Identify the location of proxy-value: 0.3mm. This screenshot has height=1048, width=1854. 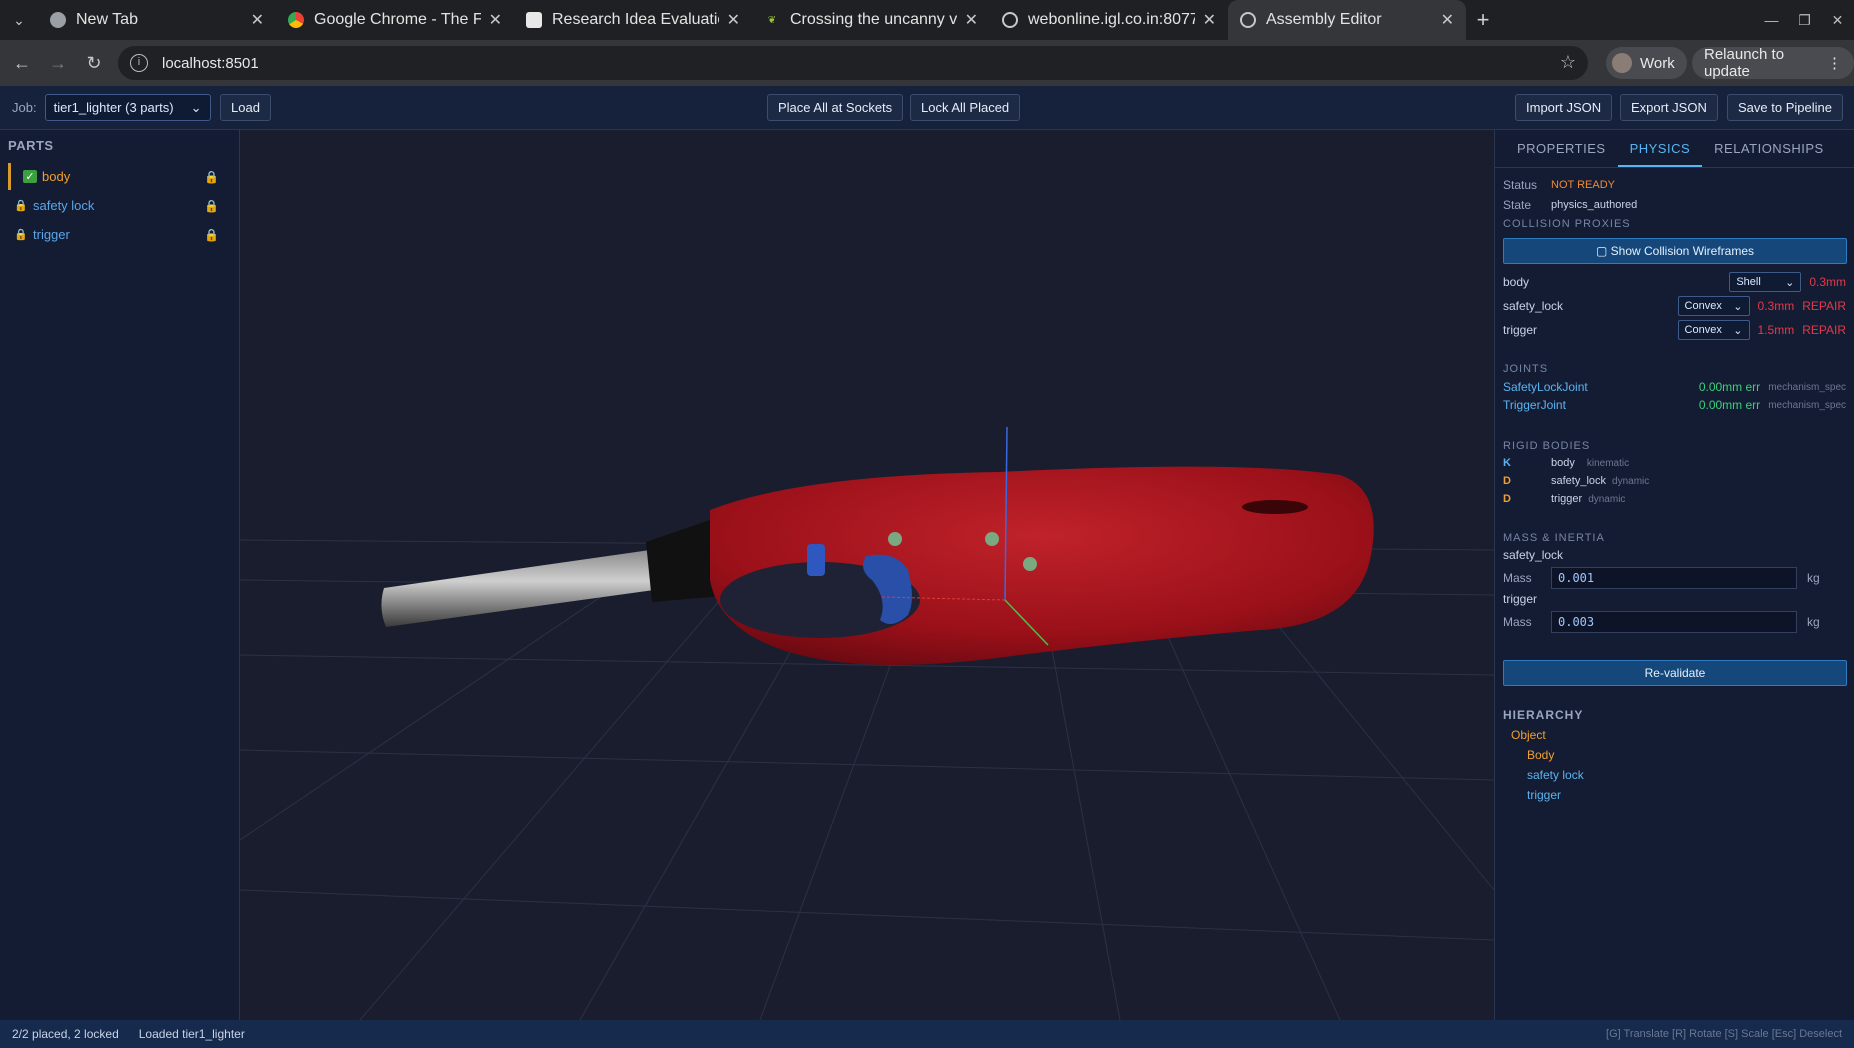
(1776, 306).